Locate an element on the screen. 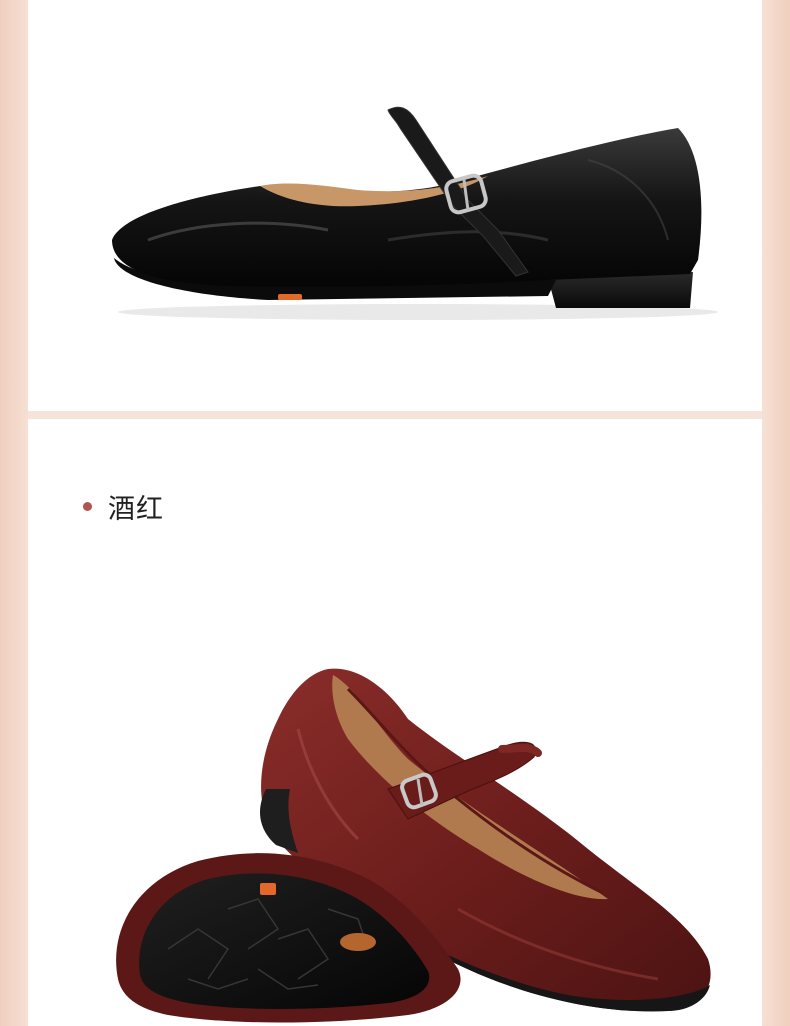 This screenshot has width=790, height=1026. color-label-row: 酒红 is located at coordinates (123, 506).